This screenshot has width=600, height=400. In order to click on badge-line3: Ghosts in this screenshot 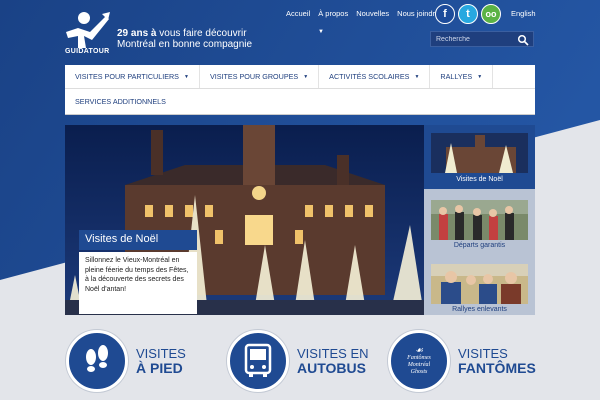, I will do `click(419, 371)`.